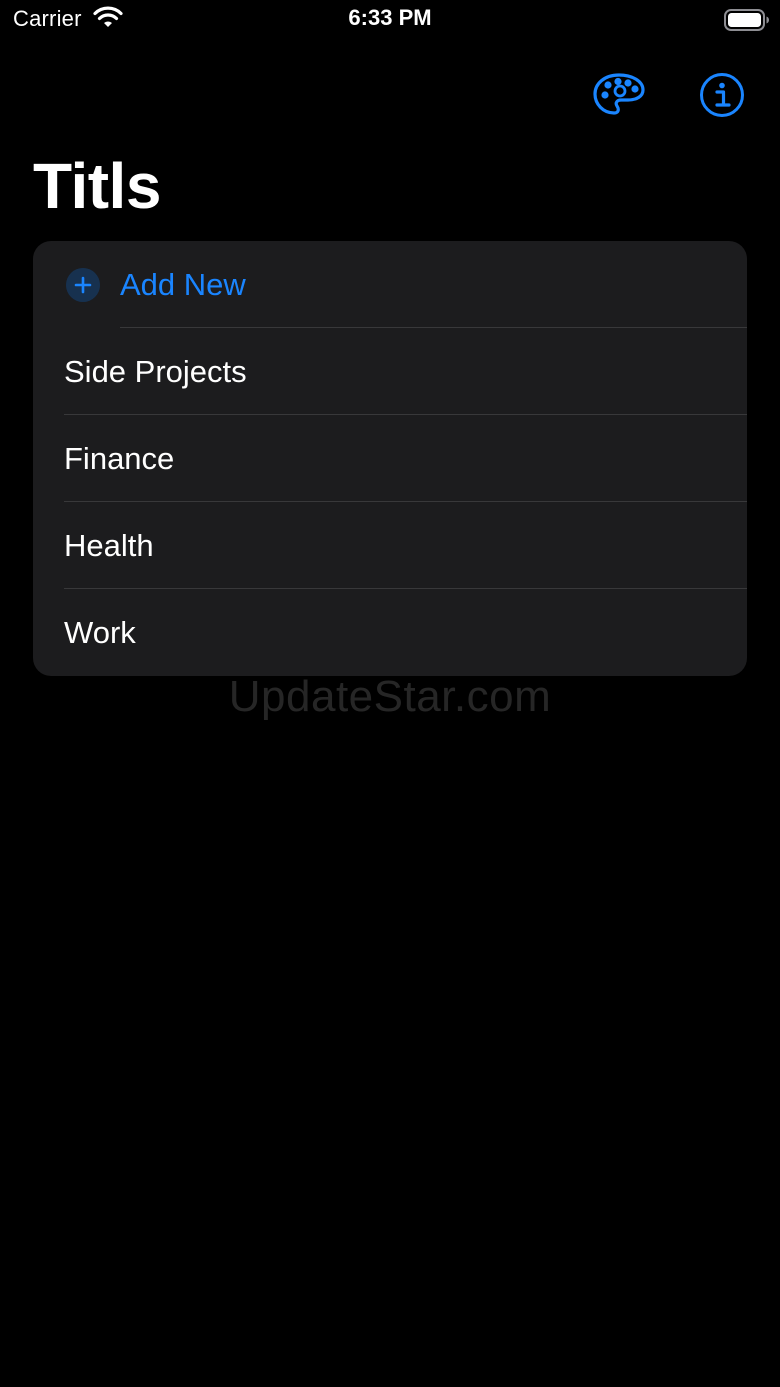 Image resolution: width=780 pixels, height=1387 pixels. I want to click on clock-time: 6:33 PM, so click(390, 17).